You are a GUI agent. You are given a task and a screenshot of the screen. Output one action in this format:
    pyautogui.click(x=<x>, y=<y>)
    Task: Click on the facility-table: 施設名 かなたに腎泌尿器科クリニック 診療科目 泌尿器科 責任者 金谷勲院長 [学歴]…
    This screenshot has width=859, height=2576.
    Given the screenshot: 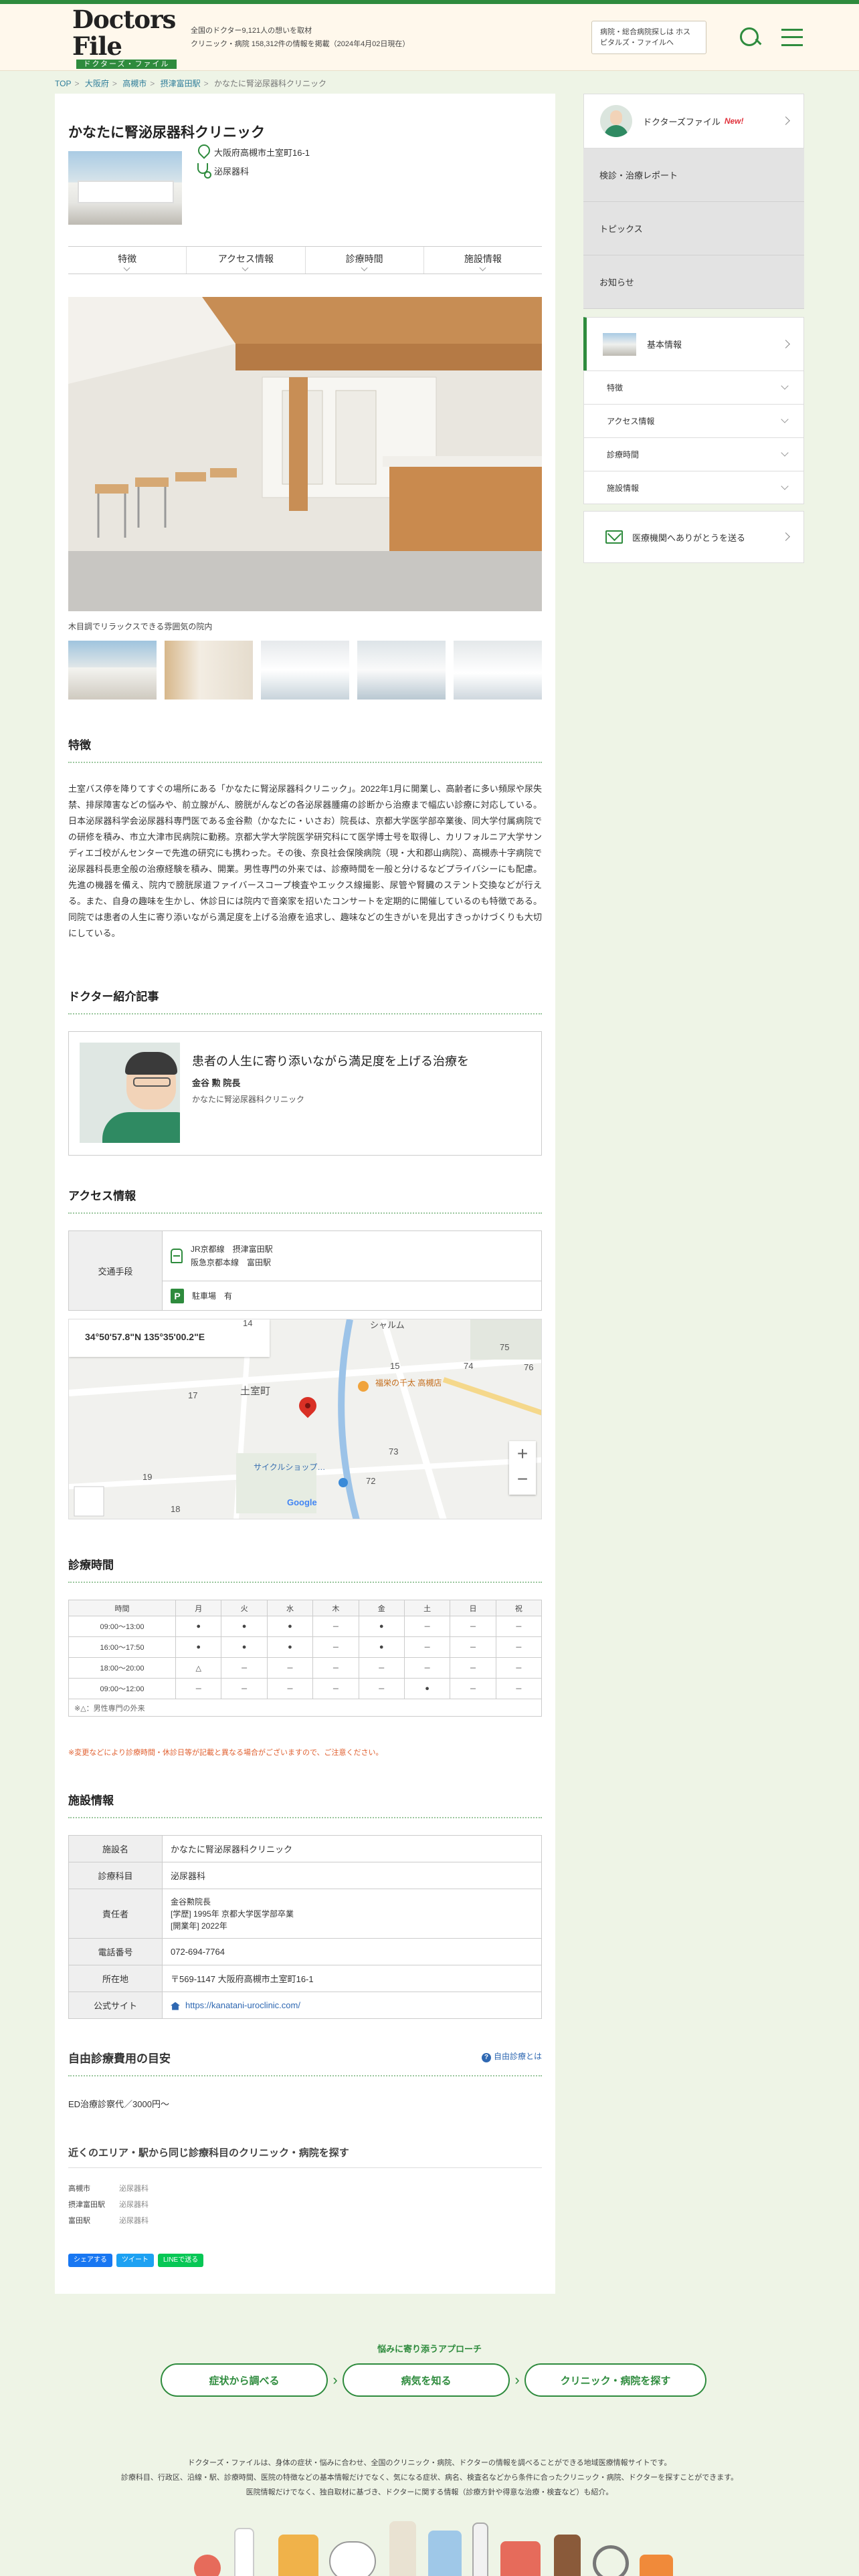 What is the action you would take?
    pyautogui.click(x=305, y=1927)
    